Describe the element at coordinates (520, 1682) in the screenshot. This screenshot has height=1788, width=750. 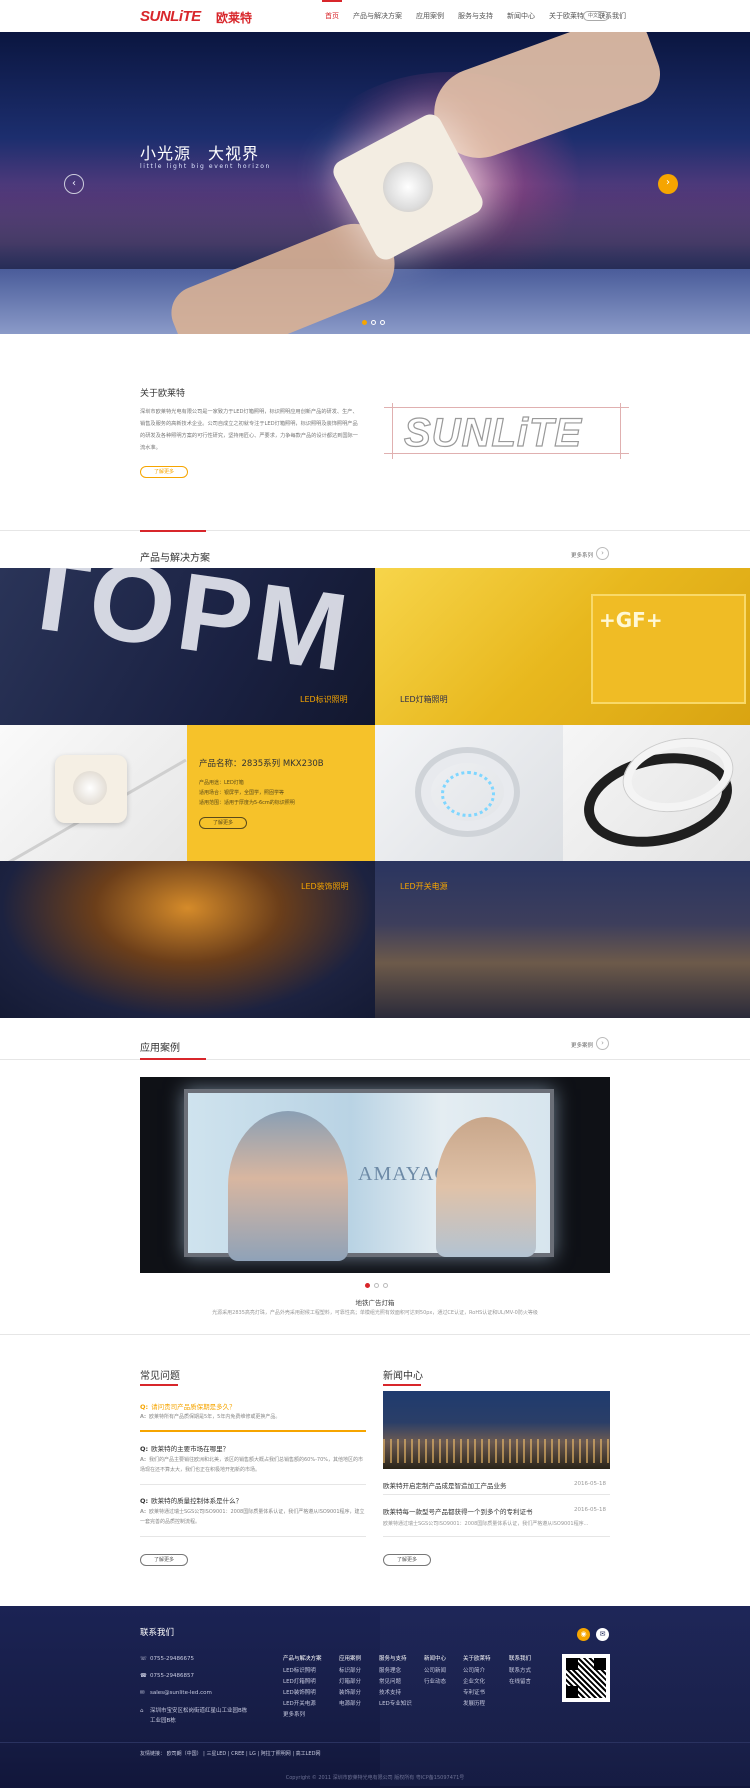
I see `footer-link: 在线留言` at that location.